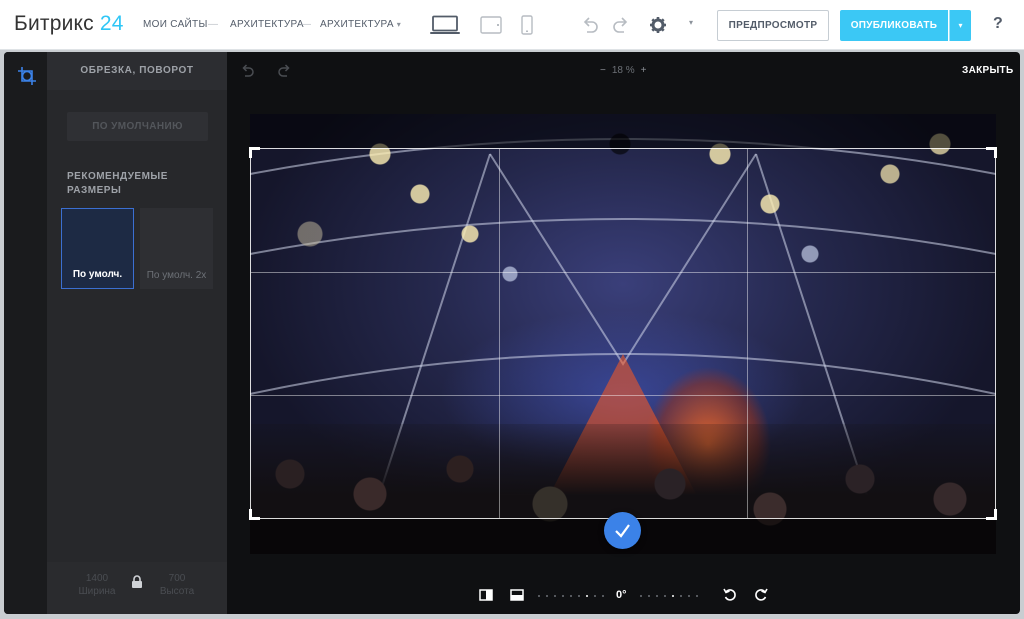 The image size is (1024, 619). Describe the element at coordinates (97, 578) in the screenshot. I see `width-value: 1400` at that location.